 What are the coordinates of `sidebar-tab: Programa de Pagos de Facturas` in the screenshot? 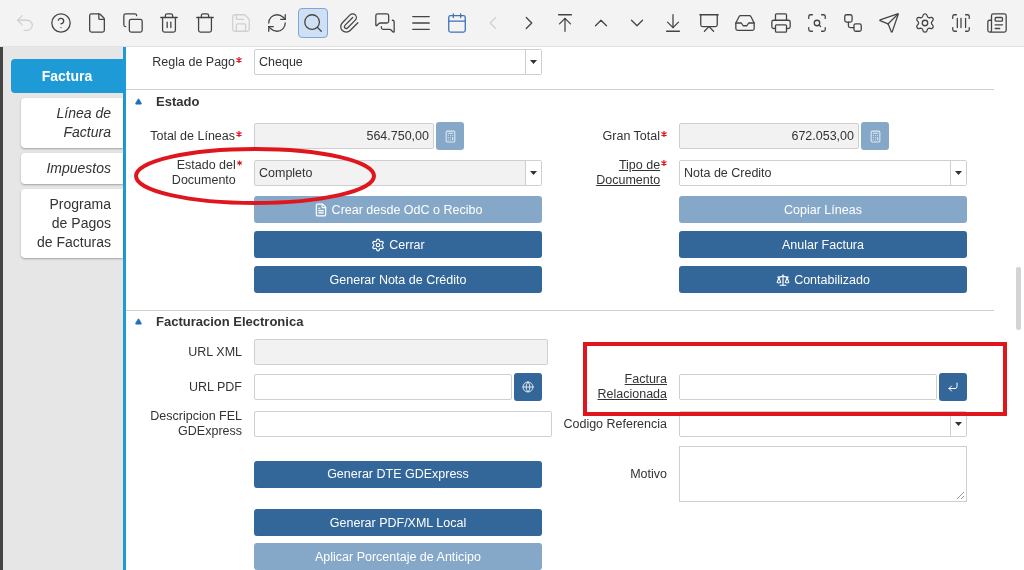 It's located at (72, 223).